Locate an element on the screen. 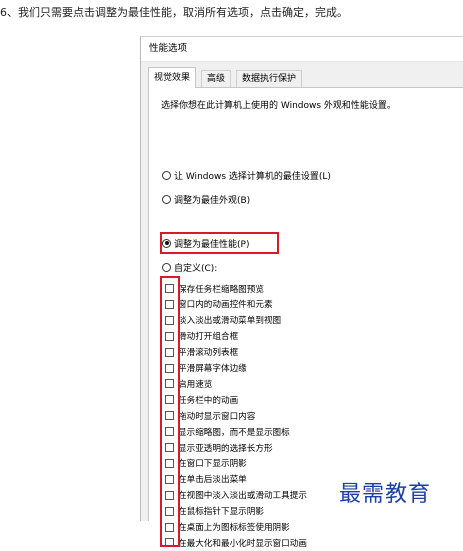 The image size is (463, 551). checkbox-label: 启用速览 is located at coordinates (195, 384).